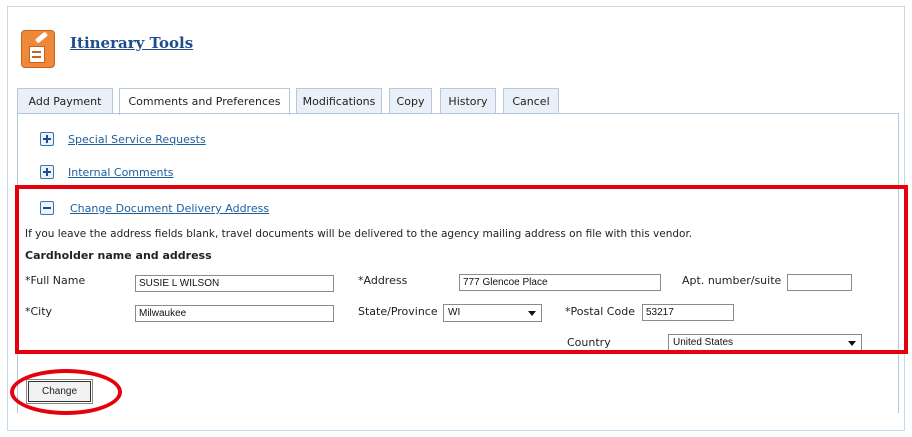 Image resolution: width=912 pixels, height=437 pixels. What do you see at coordinates (410, 100) in the screenshot?
I see `tab-copy: Copy` at bounding box center [410, 100].